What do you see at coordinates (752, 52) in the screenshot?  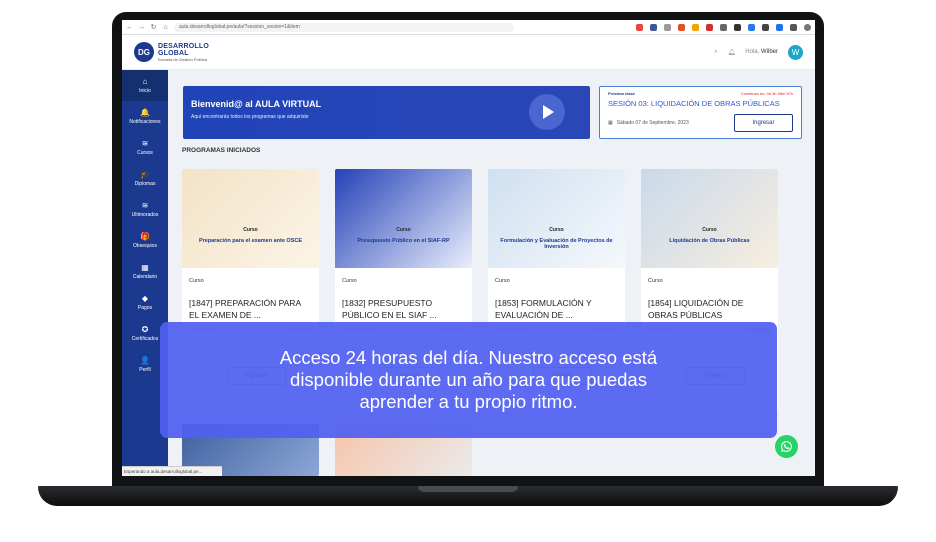 I see `greeting-text: Hola,` at bounding box center [752, 52].